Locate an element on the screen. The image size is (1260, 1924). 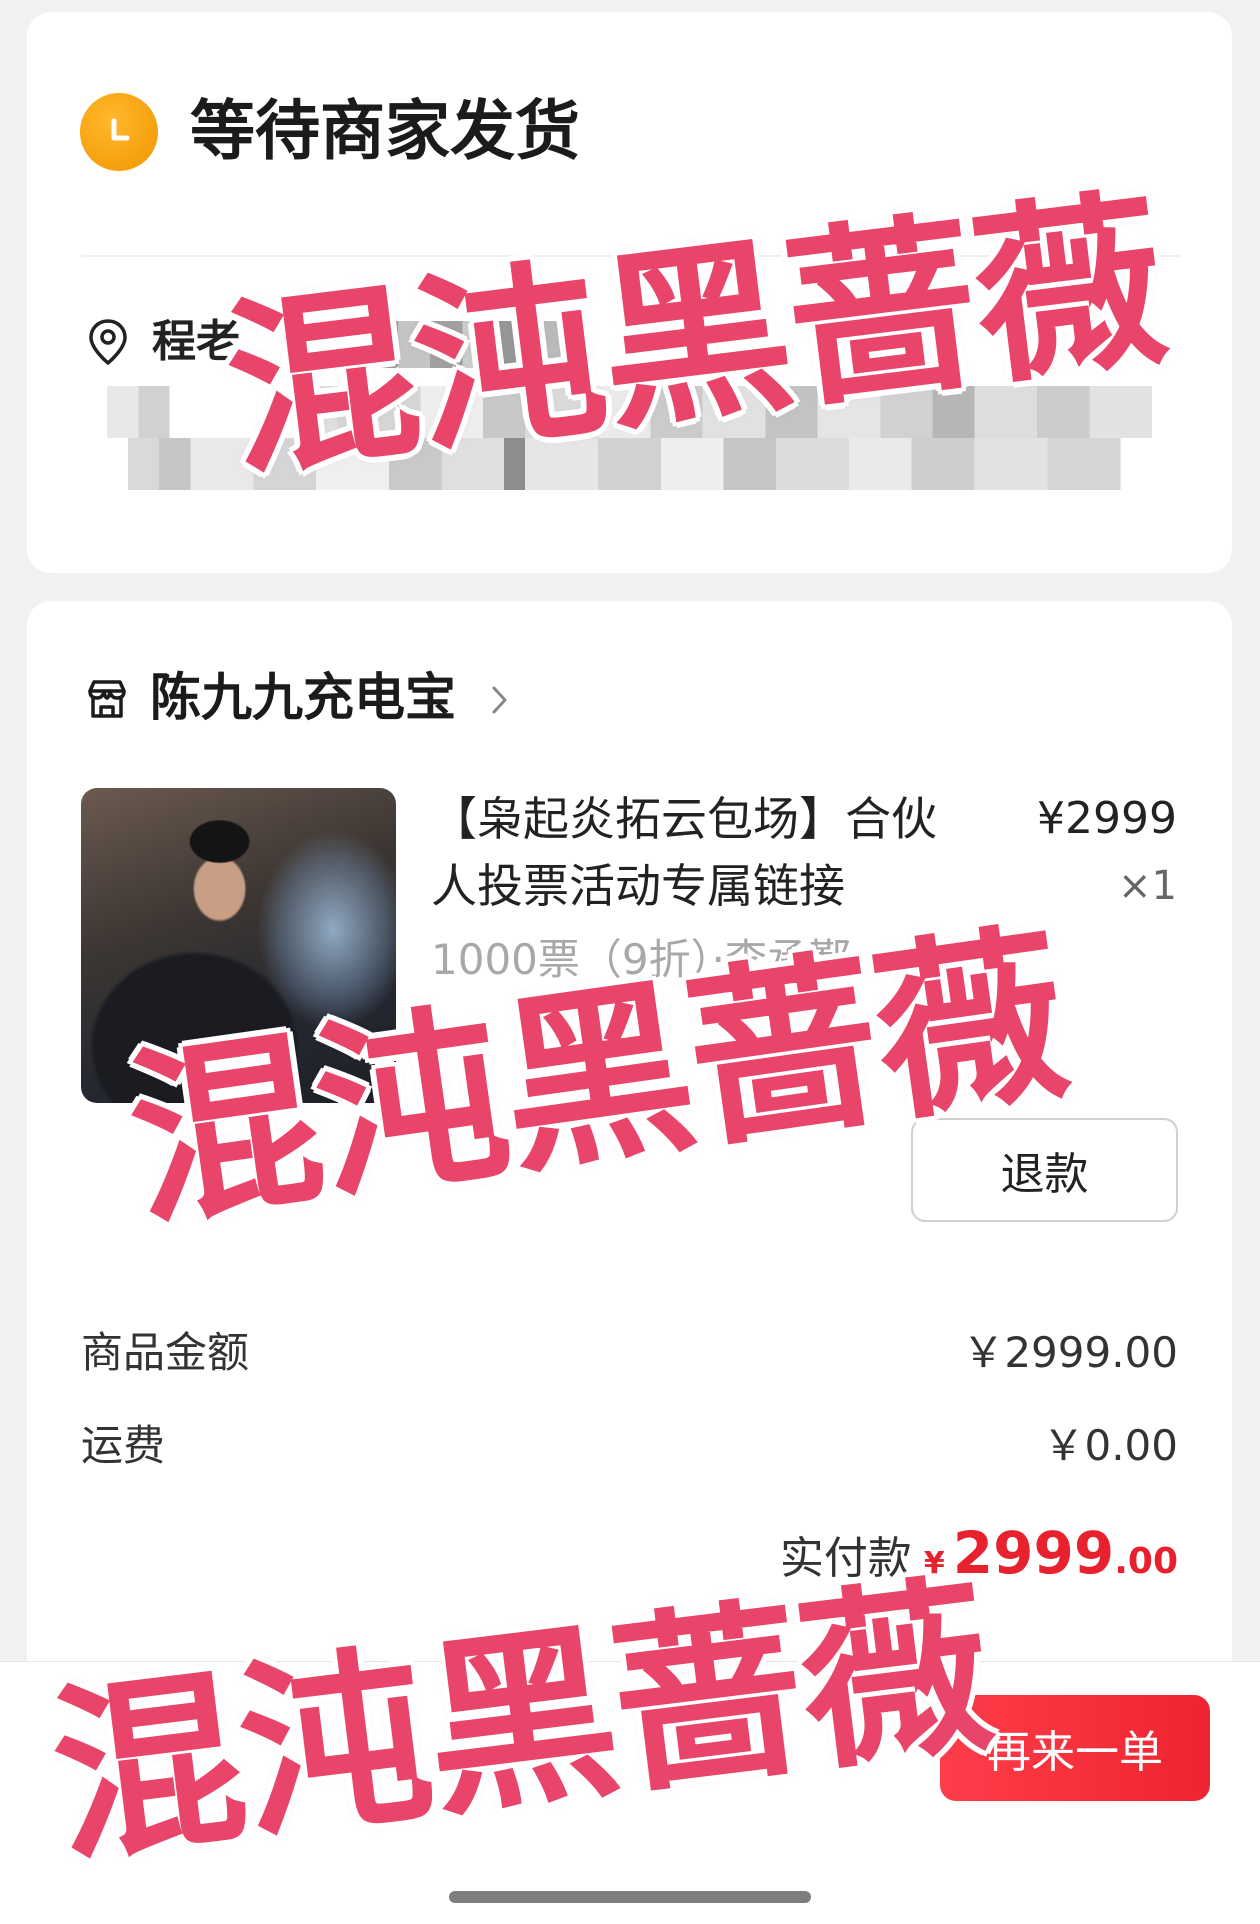
redacted-phone-mosaic is located at coordinates (441, 344).